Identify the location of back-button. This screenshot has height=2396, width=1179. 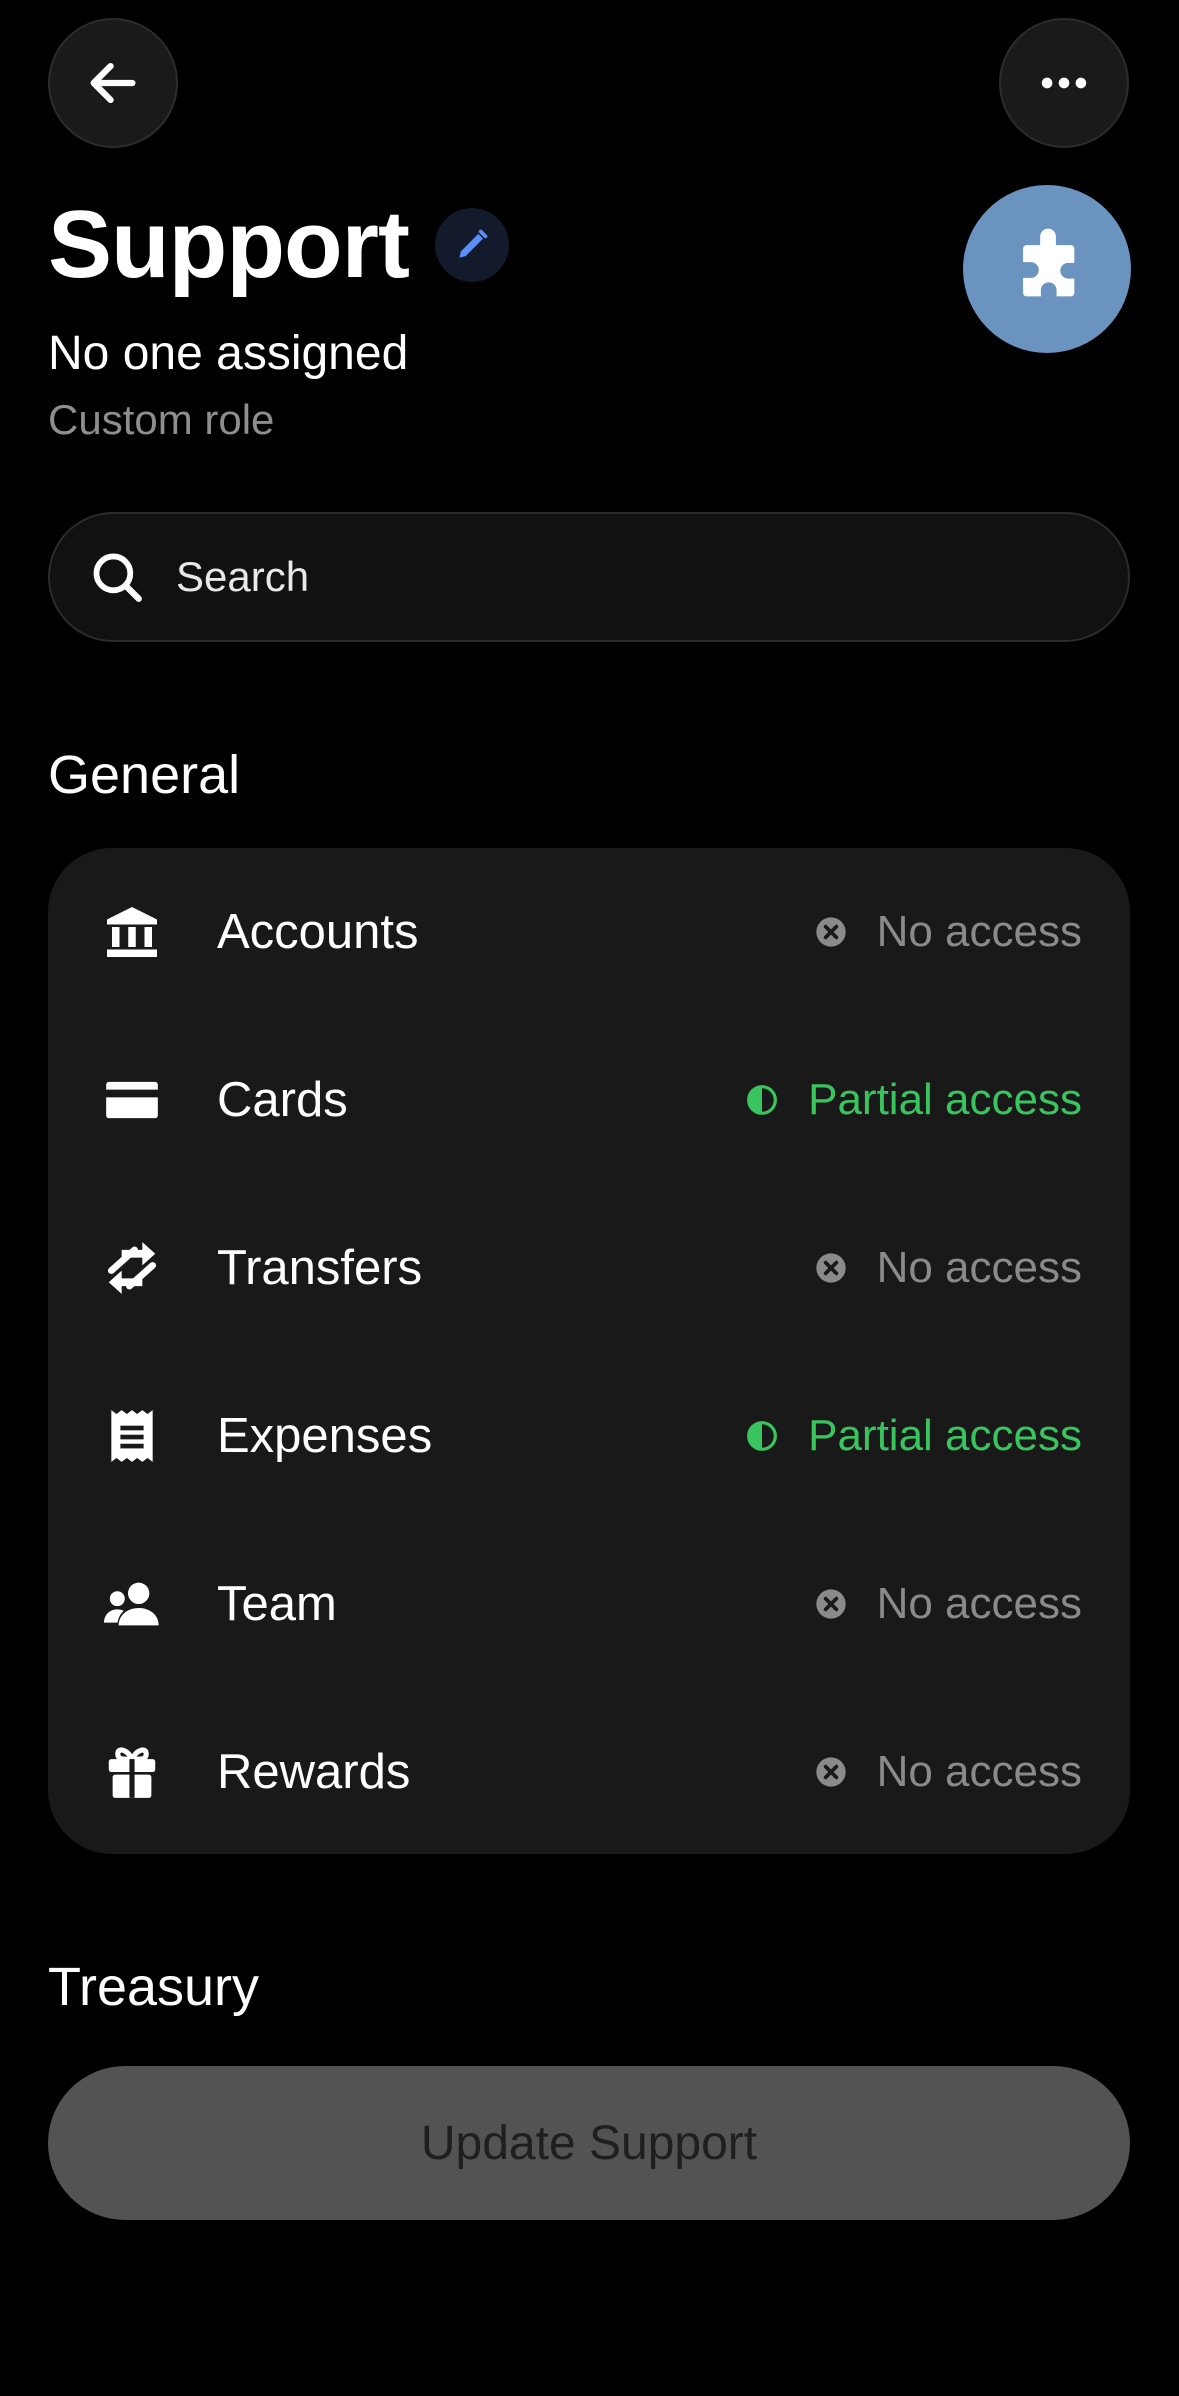
(113, 83).